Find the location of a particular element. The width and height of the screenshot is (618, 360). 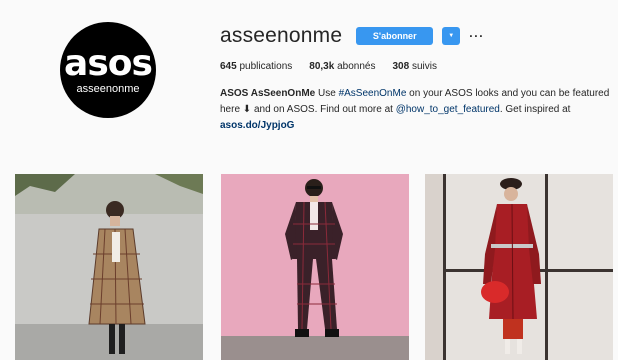

stat-posts-label: publications is located at coordinates (266, 66).